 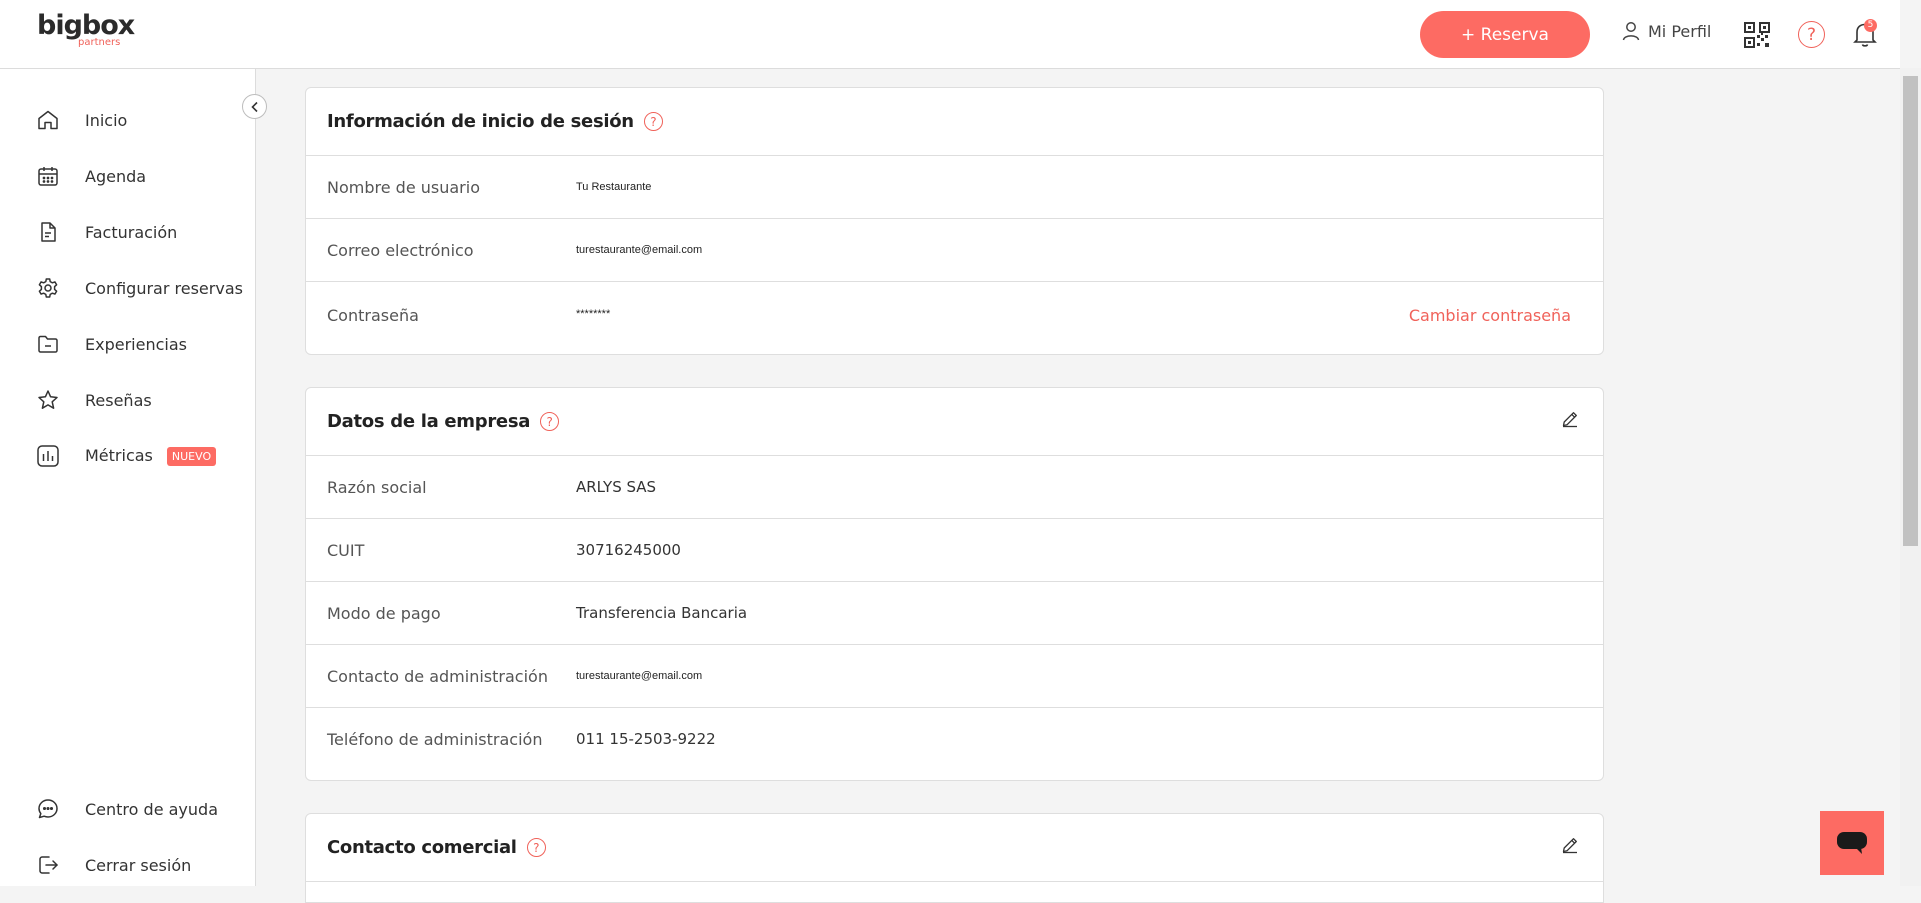 What do you see at coordinates (400, 250) in the screenshot?
I see `row-label: Correo electrónico` at bounding box center [400, 250].